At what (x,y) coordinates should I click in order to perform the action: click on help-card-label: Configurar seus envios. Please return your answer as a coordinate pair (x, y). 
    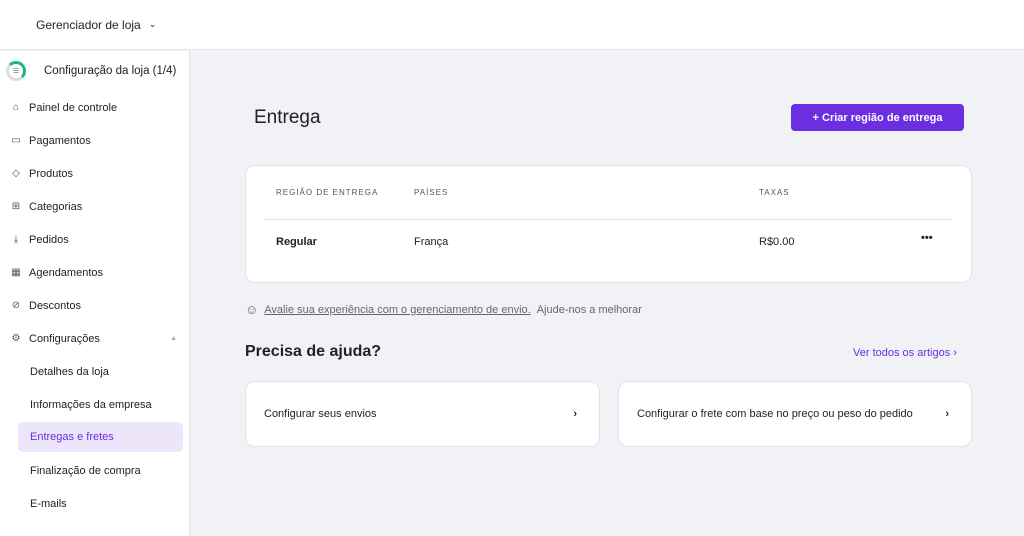
    Looking at the image, I should click on (320, 414).